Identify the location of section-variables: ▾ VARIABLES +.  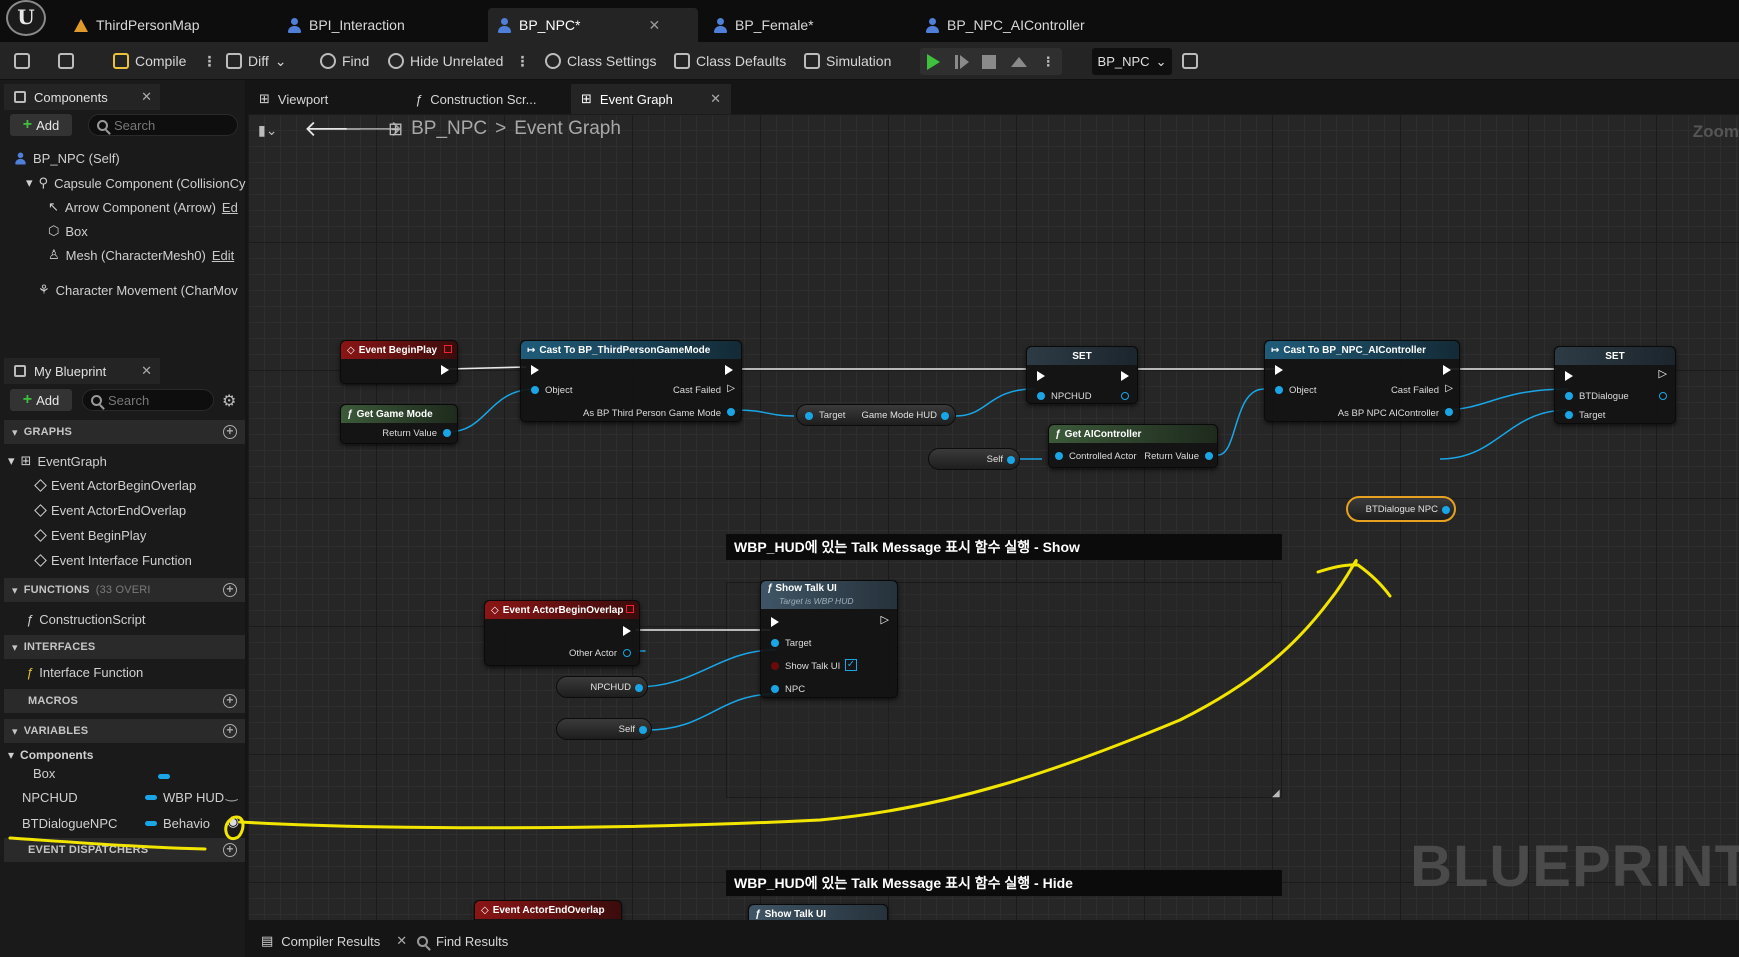
(124, 731).